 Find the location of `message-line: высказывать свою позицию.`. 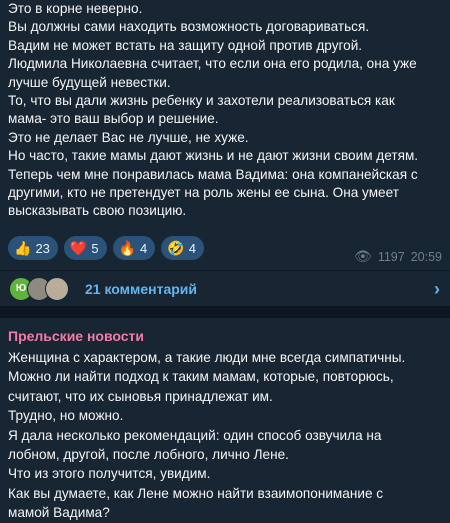

message-line: высказывать свою позицию. is located at coordinates (97, 211).